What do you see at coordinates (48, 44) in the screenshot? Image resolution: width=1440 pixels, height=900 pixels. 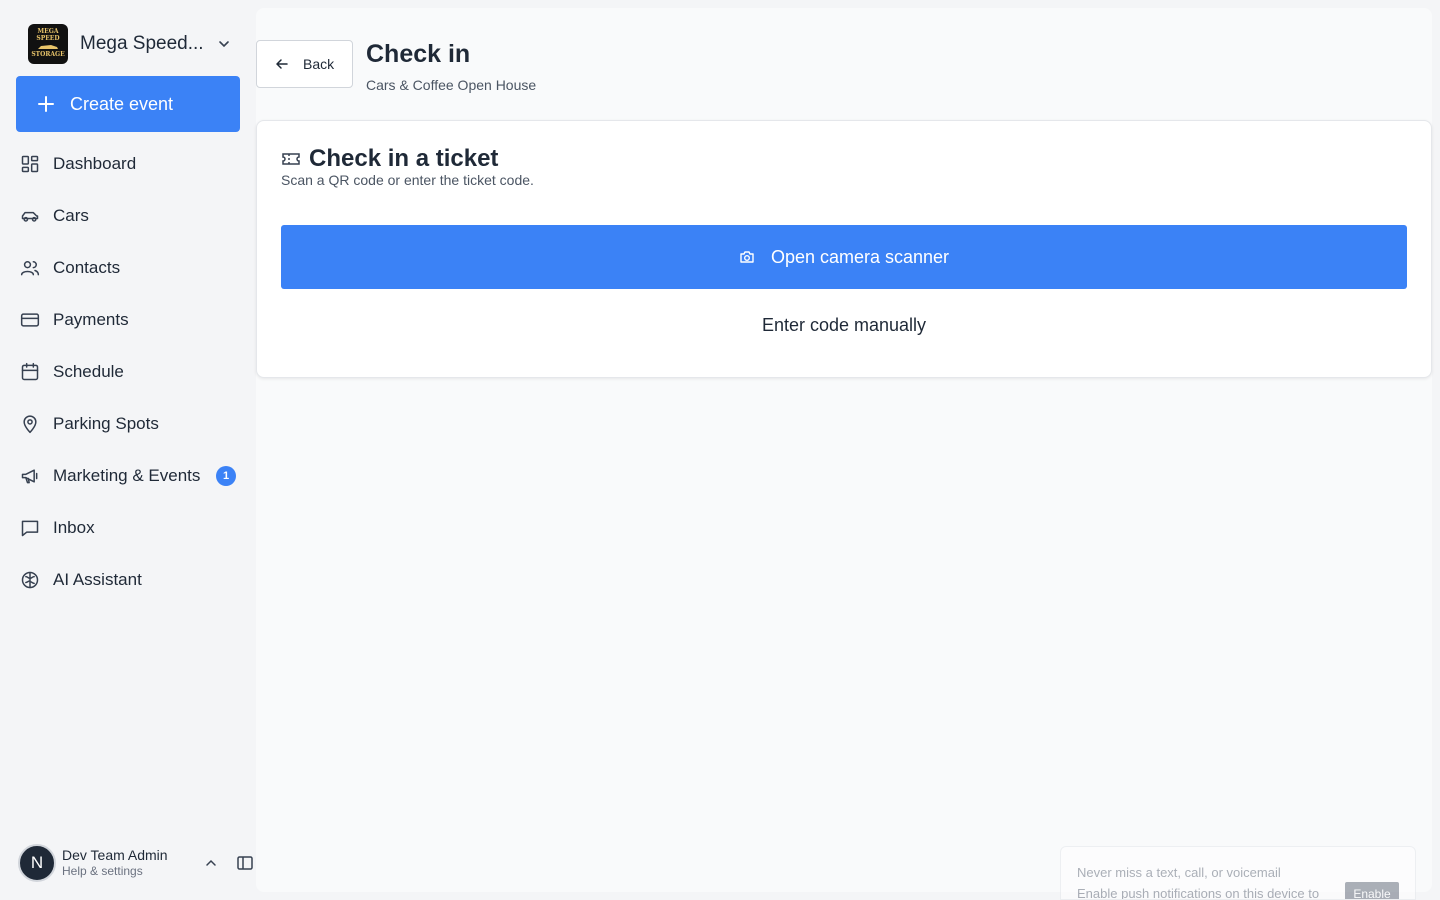 I see `org-logo: MEGA SPEED STORAGE` at bounding box center [48, 44].